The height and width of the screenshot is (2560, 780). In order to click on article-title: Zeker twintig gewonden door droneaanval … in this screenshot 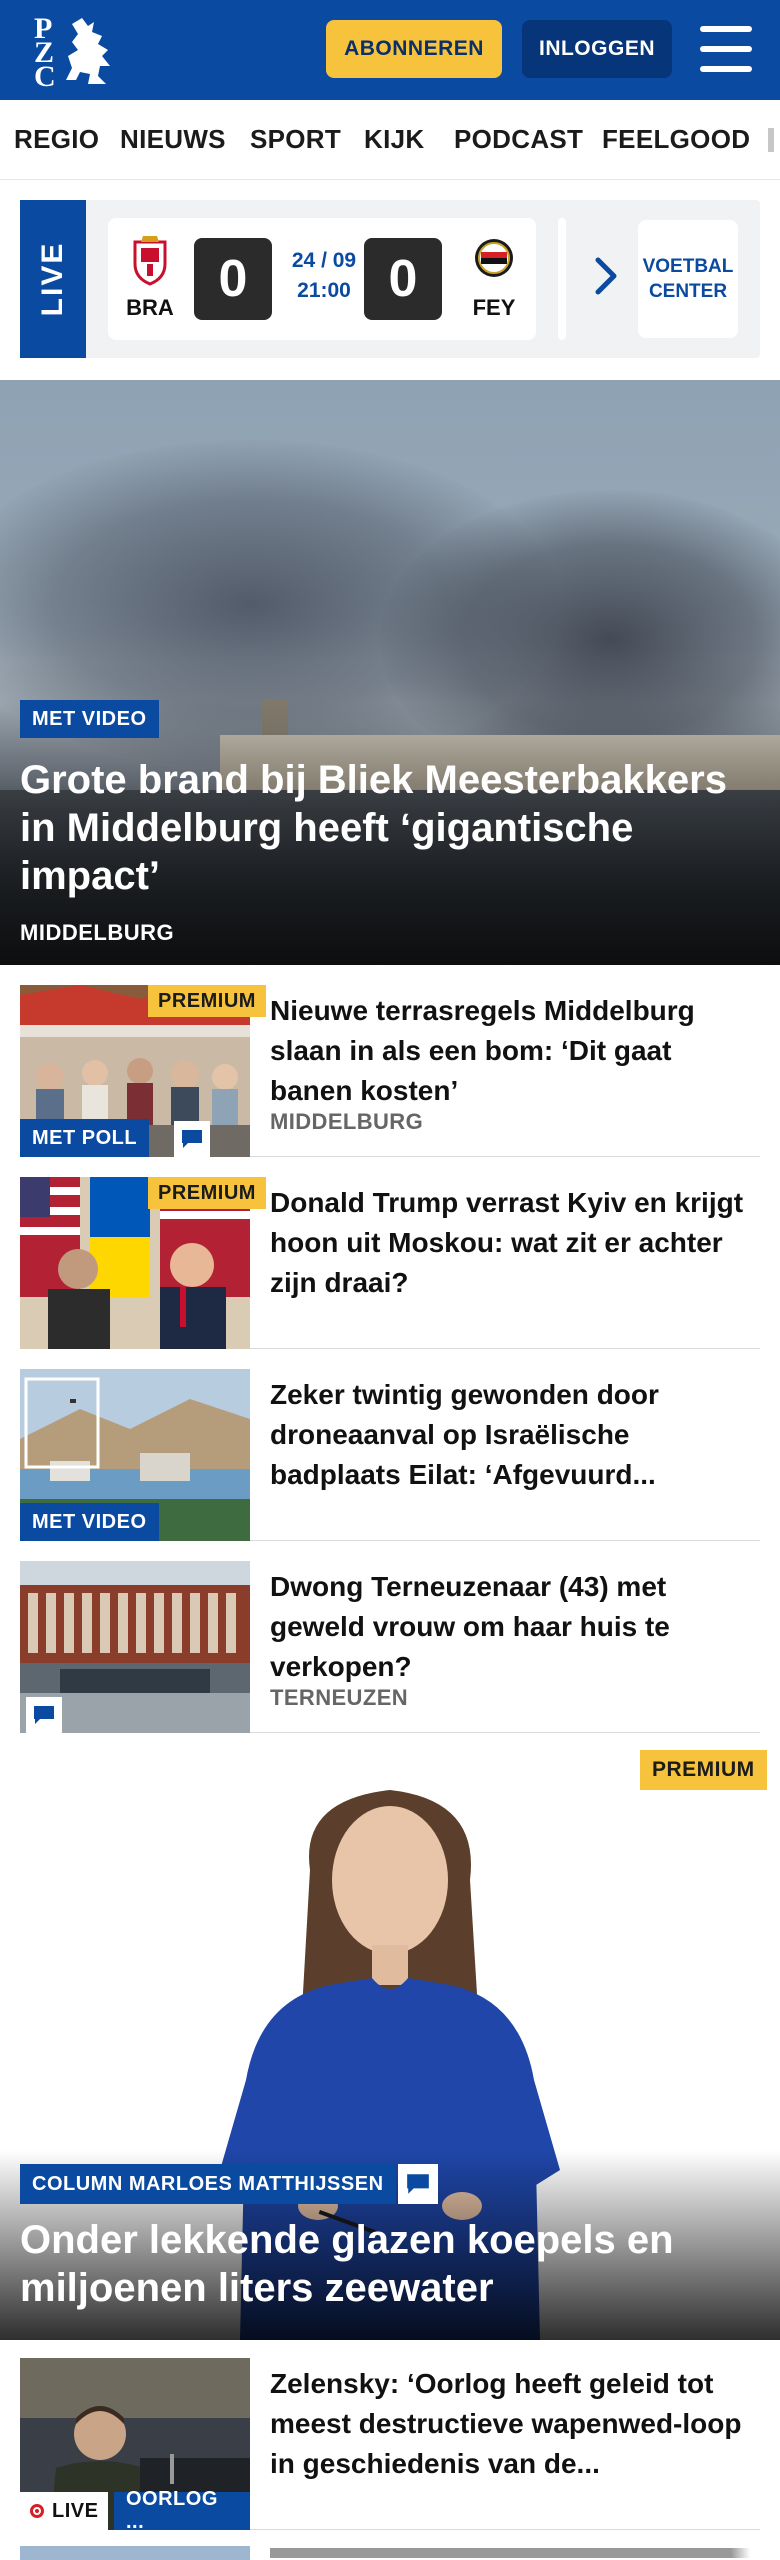, I will do `click(515, 1435)`.